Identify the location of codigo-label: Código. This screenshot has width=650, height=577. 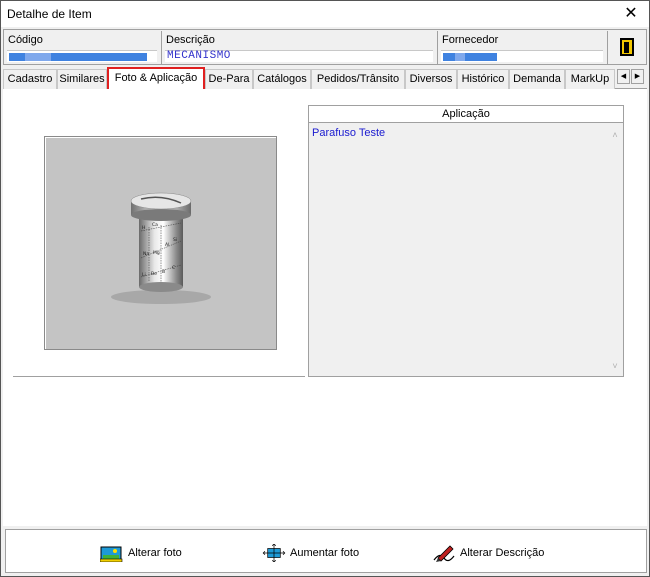
(25, 40).